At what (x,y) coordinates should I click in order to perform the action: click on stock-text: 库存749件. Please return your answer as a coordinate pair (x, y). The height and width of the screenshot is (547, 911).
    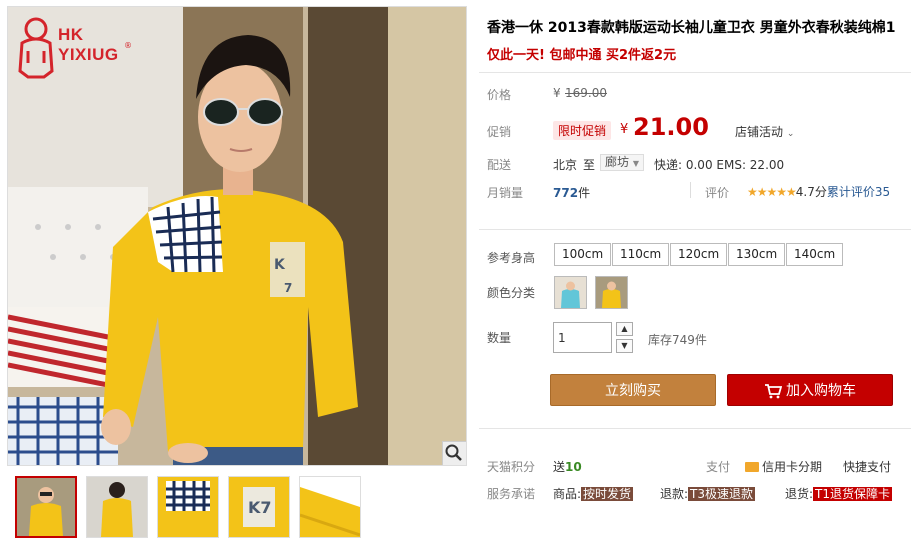
    Looking at the image, I should click on (677, 340).